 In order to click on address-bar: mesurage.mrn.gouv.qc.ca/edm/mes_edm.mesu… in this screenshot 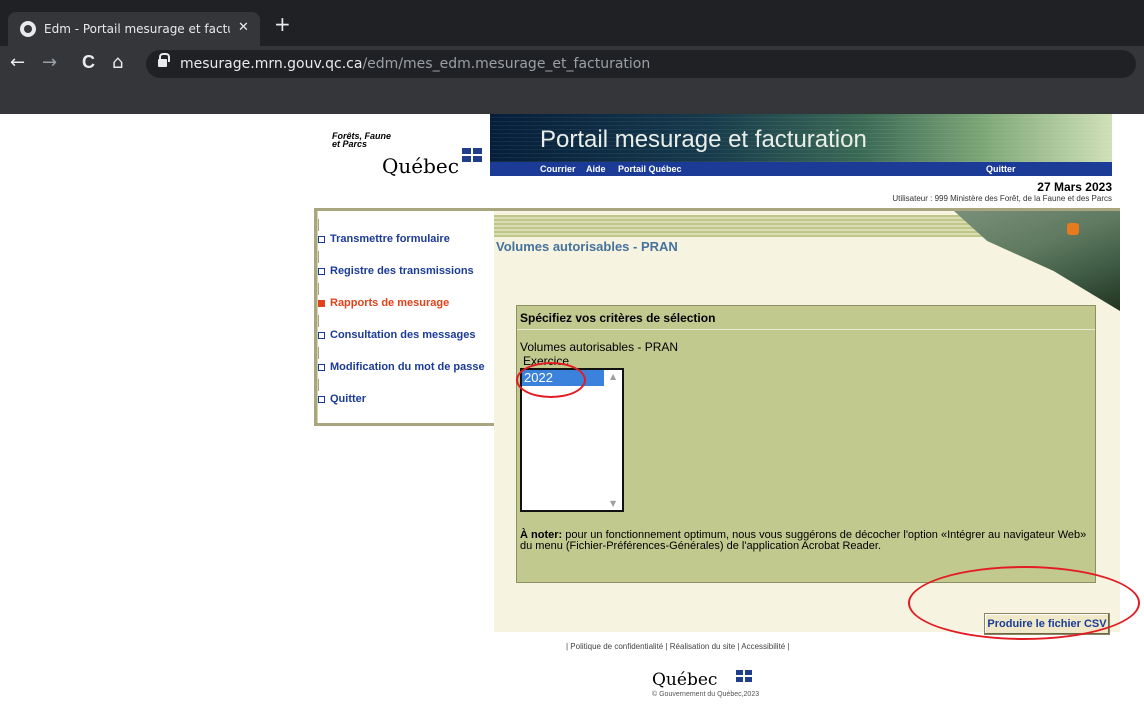, I will do `click(641, 64)`.